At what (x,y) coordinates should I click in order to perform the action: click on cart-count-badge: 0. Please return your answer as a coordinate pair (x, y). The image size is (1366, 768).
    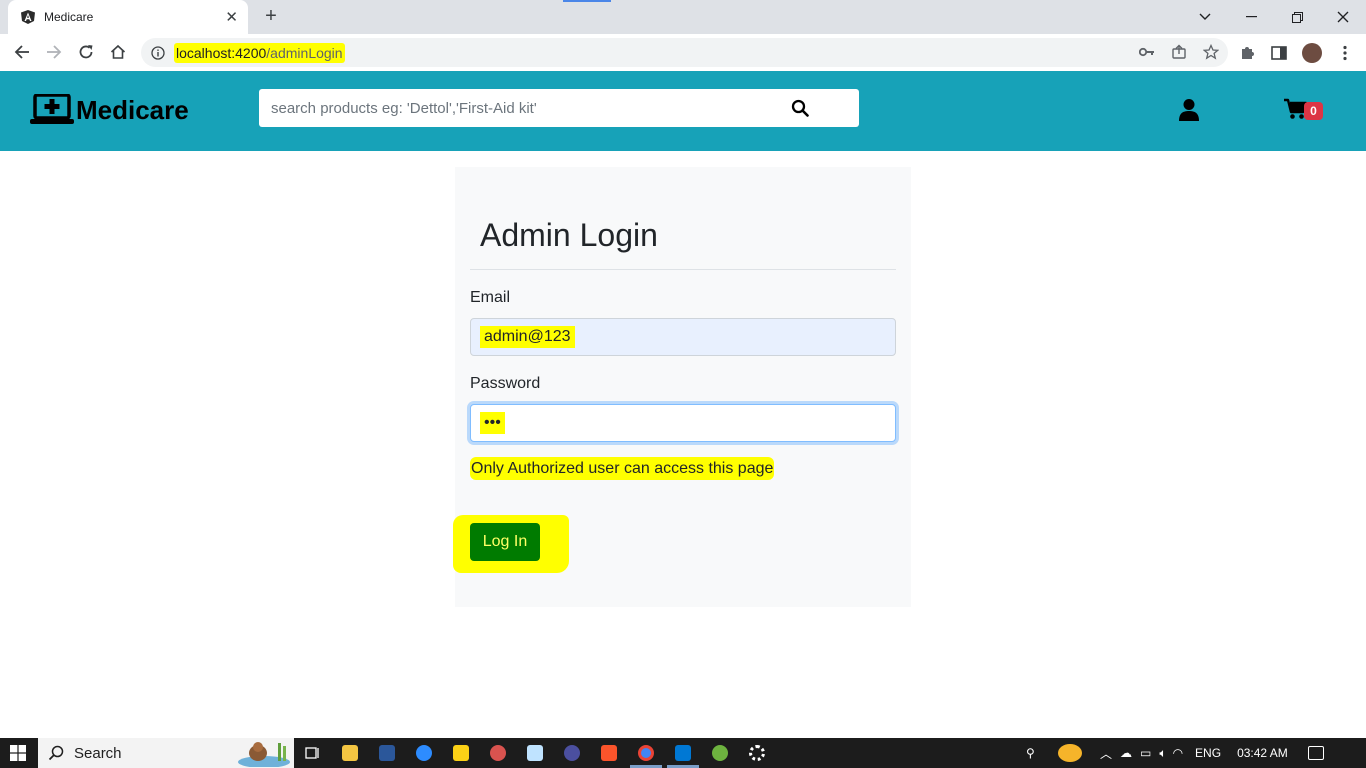
    Looking at the image, I should click on (1313, 111).